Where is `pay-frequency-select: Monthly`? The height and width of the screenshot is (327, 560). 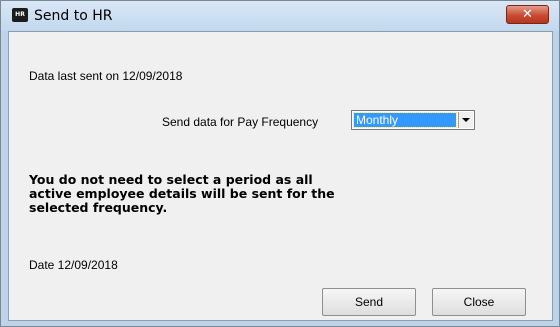 pay-frequency-select: Monthly is located at coordinates (413, 120).